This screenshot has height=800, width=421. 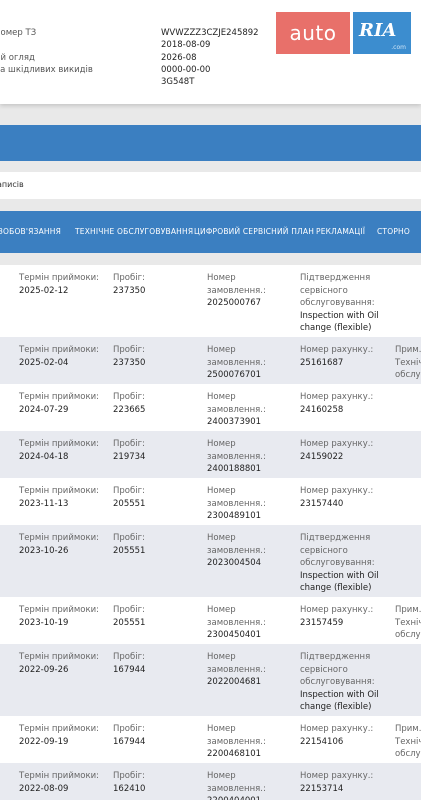 I want to click on invoice-number-value: 25161687, so click(x=322, y=362).